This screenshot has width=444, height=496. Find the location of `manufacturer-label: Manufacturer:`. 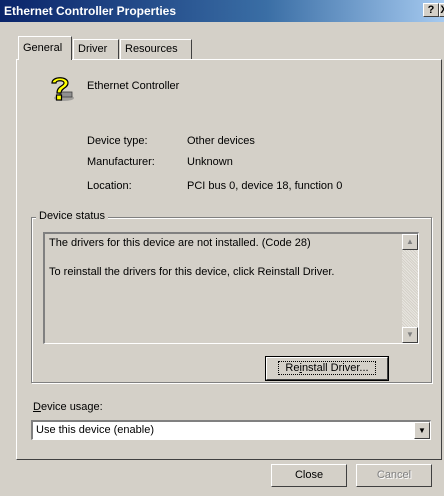

manufacturer-label: Manufacturer: is located at coordinates (121, 162).